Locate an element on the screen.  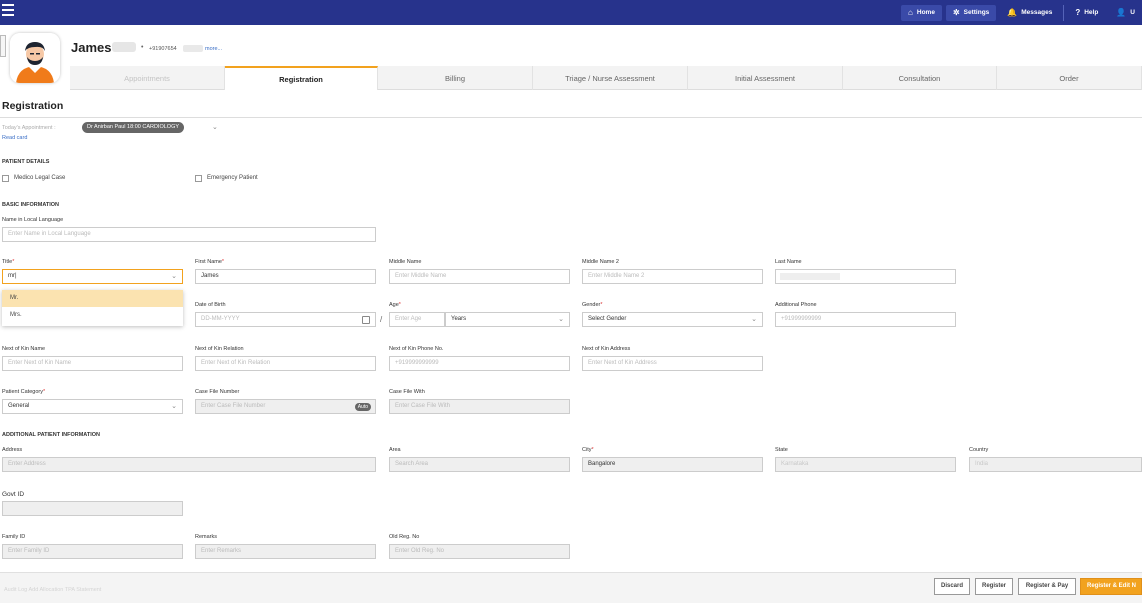
tab-billing: Billing is located at coordinates (455, 78).